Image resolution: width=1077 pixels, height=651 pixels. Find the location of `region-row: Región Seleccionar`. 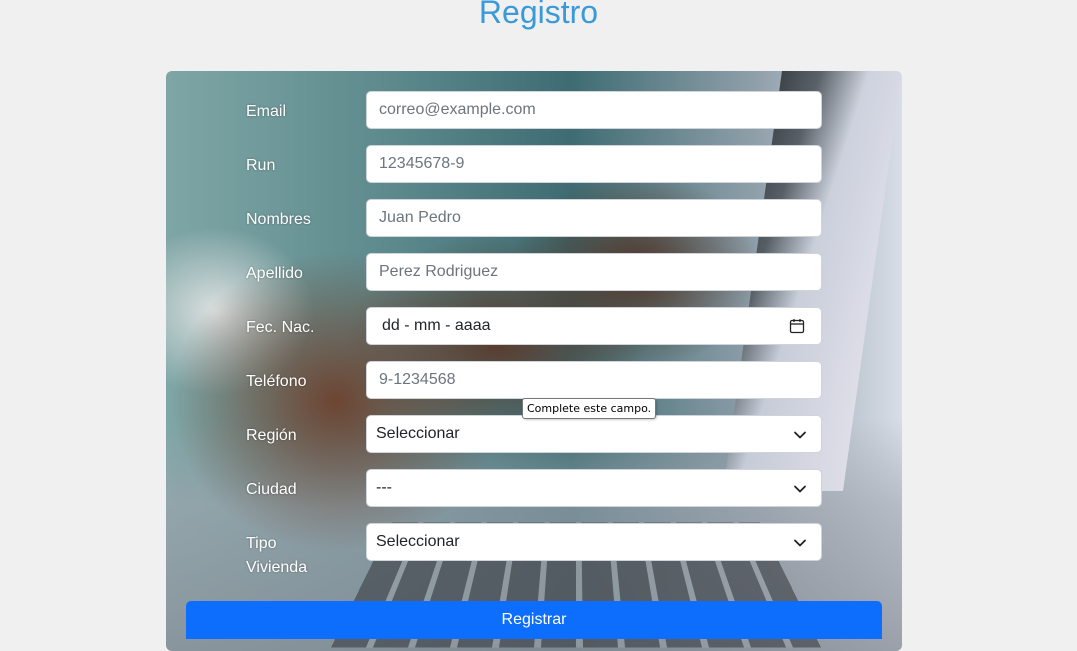

region-row: Región Seleccionar is located at coordinates (534, 434).